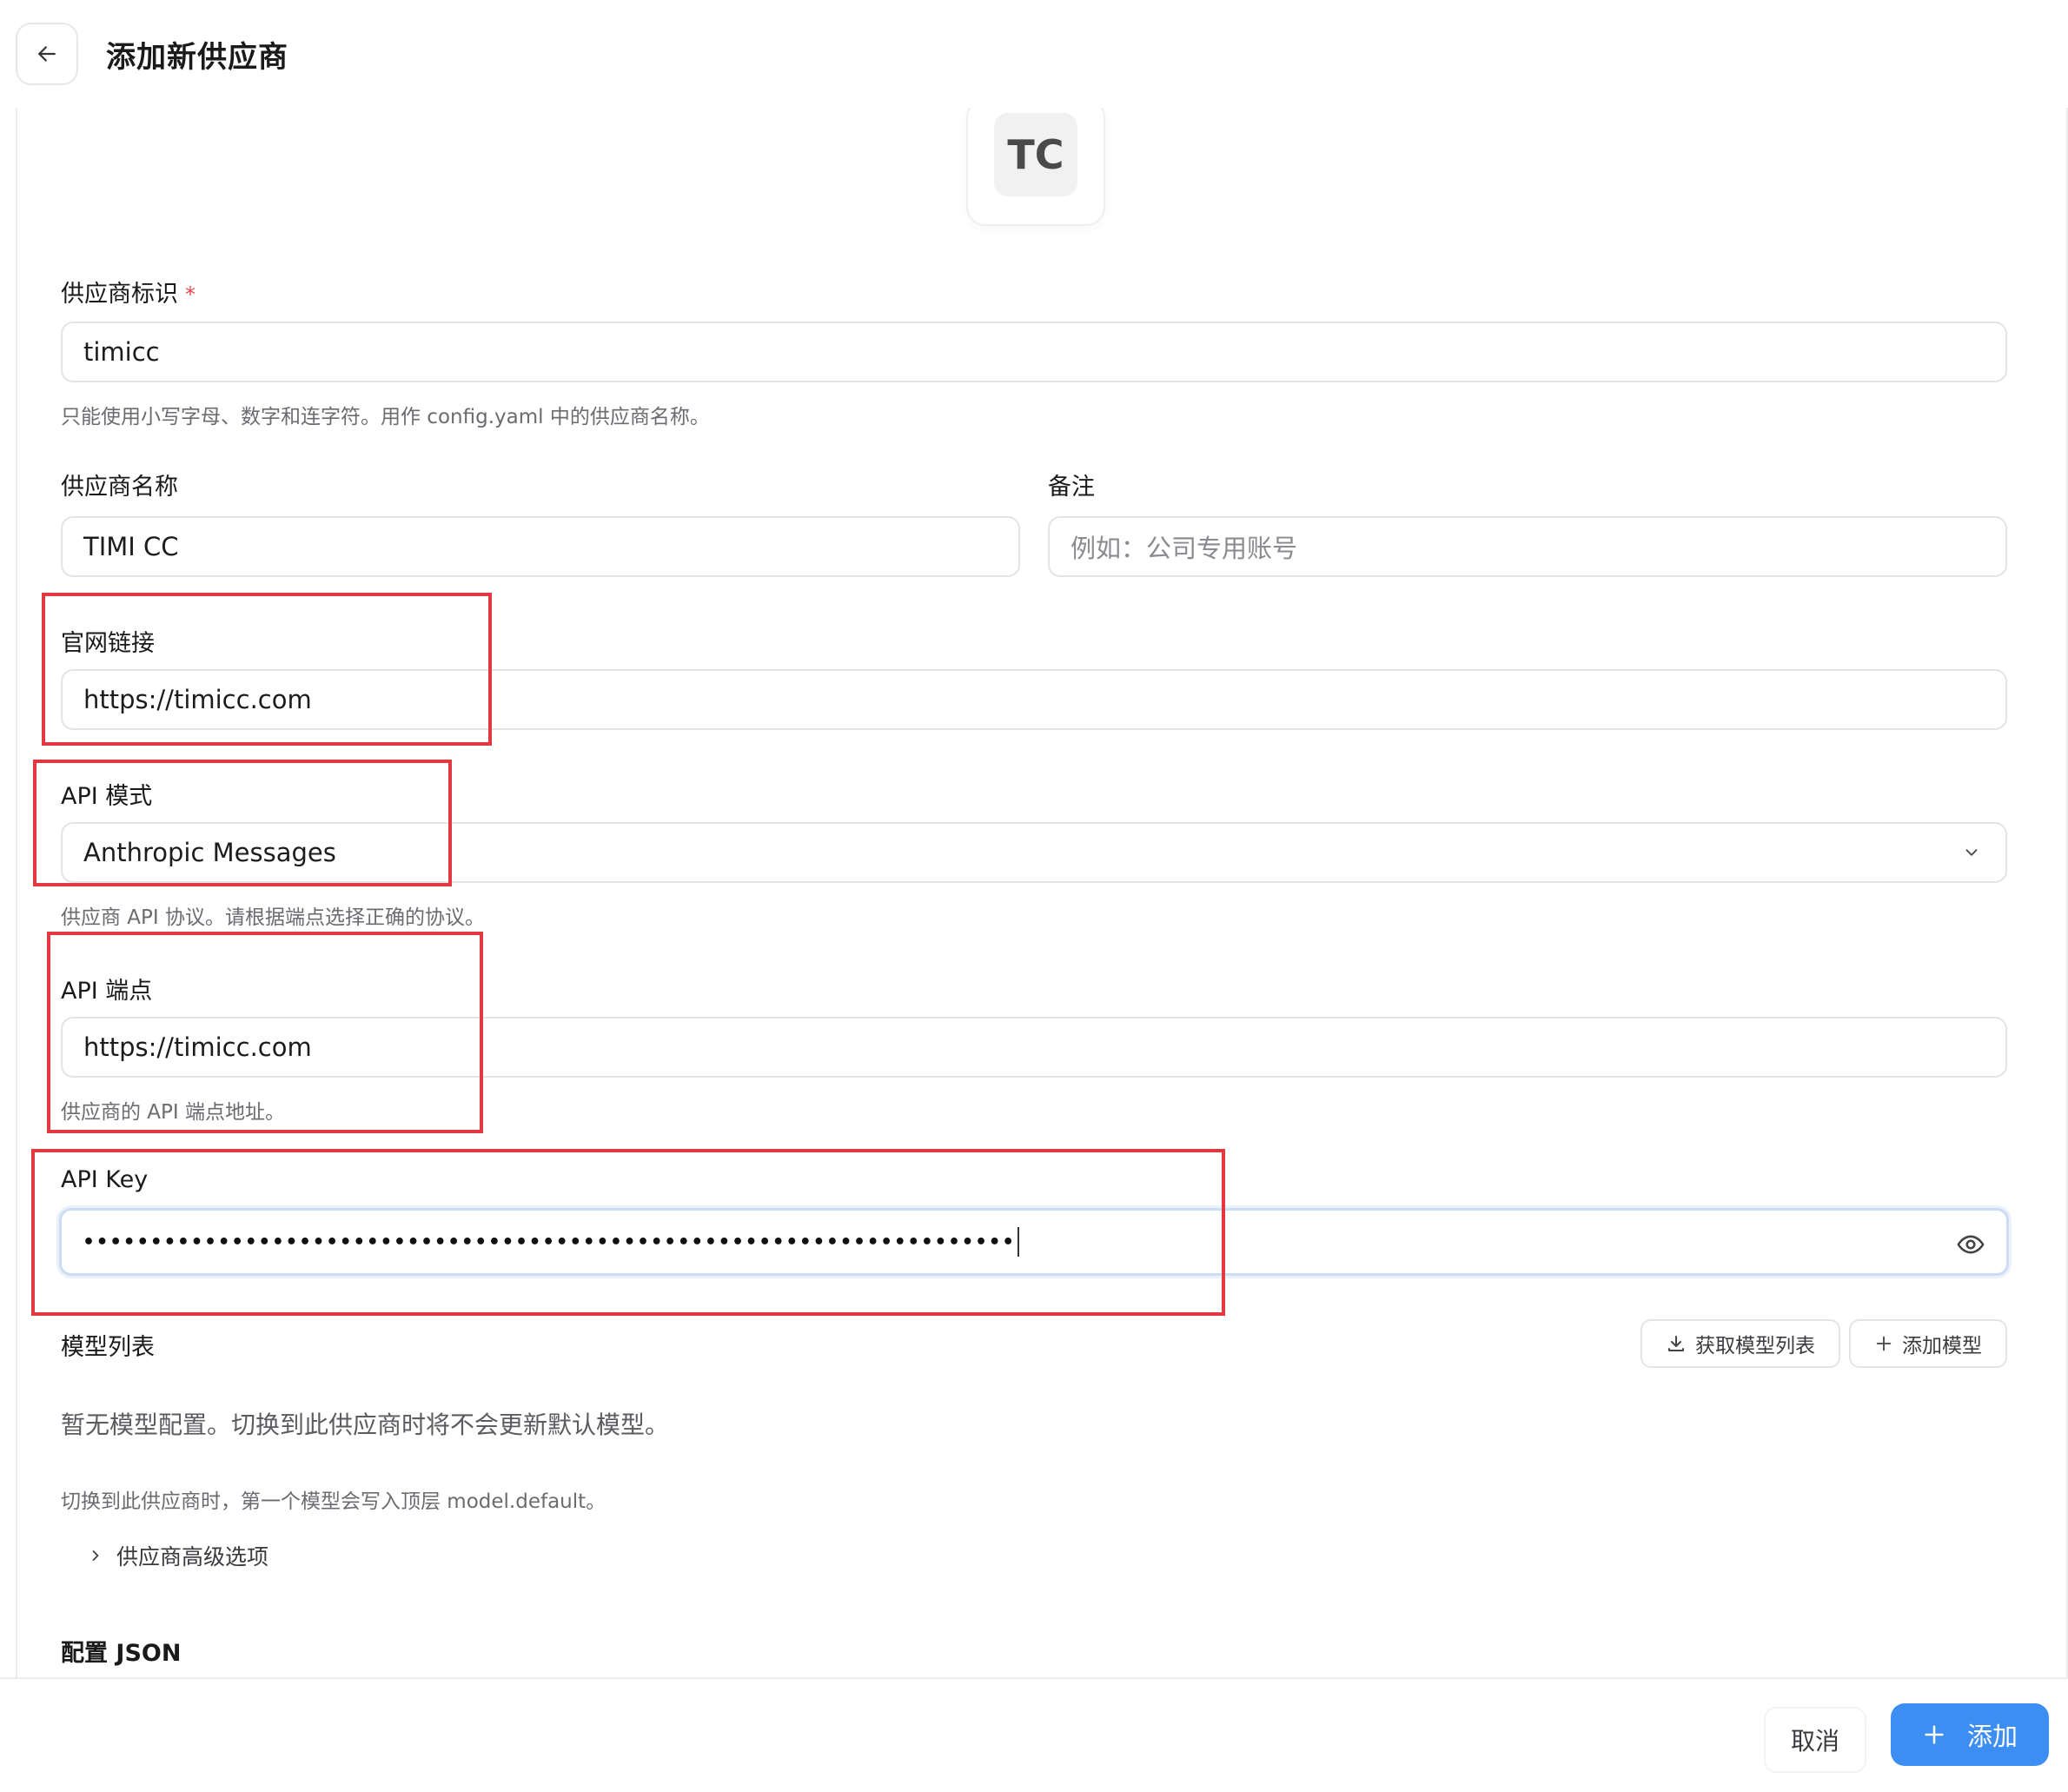 The width and height of the screenshot is (2068, 1792). What do you see at coordinates (1034, 1734) in the screenshot?
I see `footer-bar: 取消 添加` at bounding box center [1034, 1734].